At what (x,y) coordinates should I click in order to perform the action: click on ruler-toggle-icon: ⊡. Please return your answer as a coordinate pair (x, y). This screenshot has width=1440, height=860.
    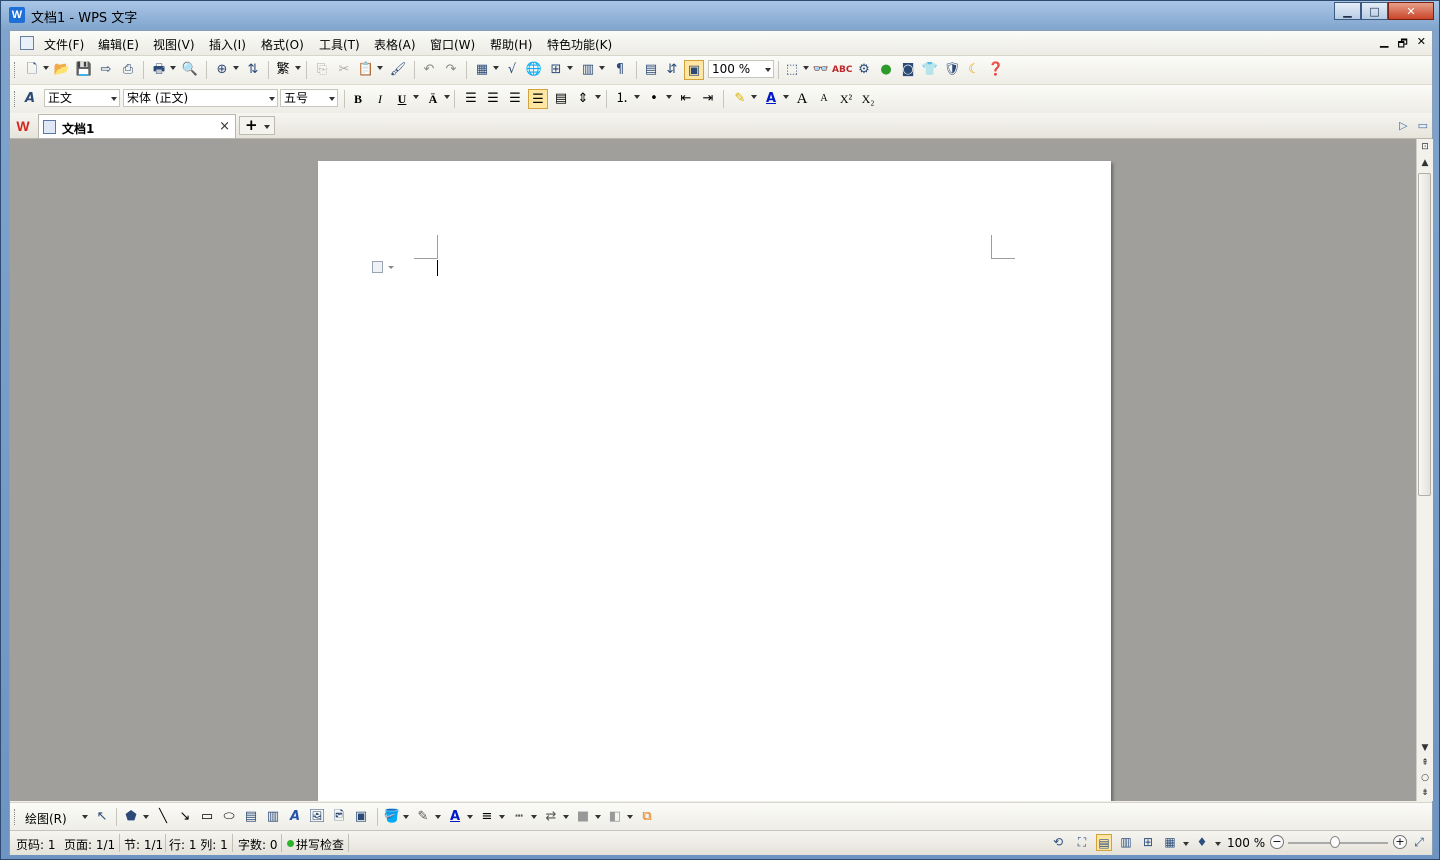
    Looking at the image, I should click on (1425, 147).